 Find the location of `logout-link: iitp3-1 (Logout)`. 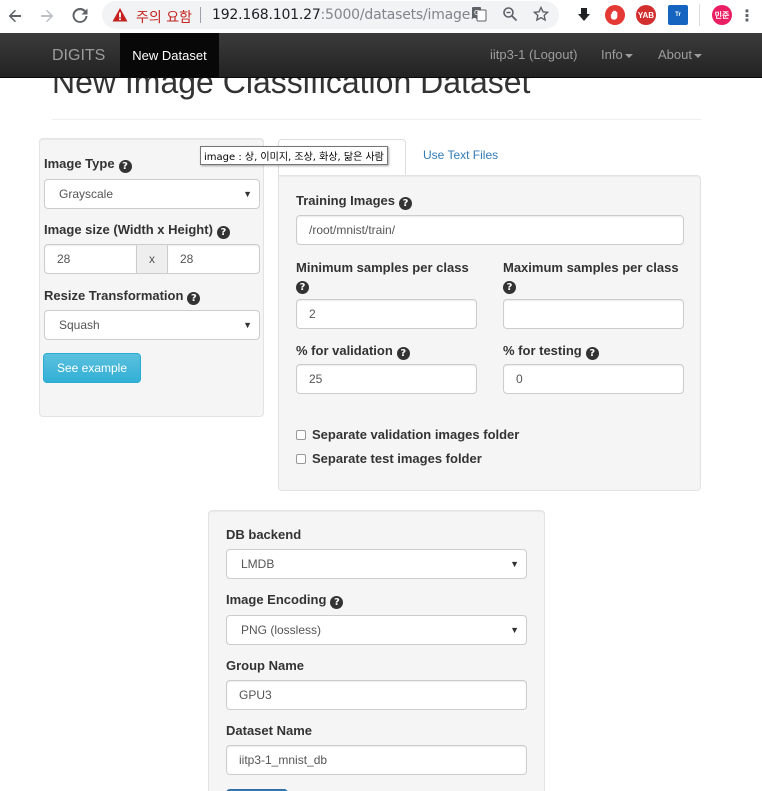

logout-link: iitp3-1 (Logout) is located at coordinates (533, 54).